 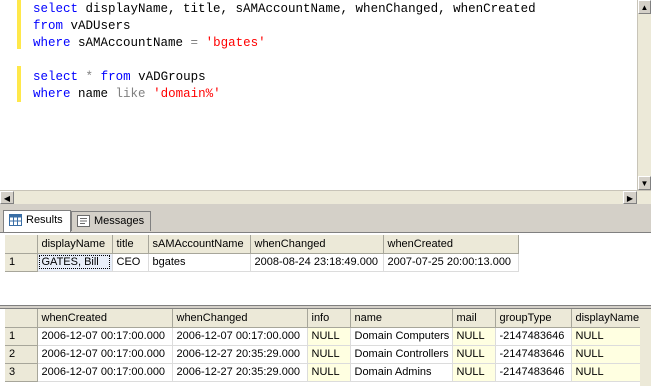 What do you see at coordinates (644, 183) in the screenshot?
I see `scroll-down-icon: ▼` at bounding box center [644, 183].